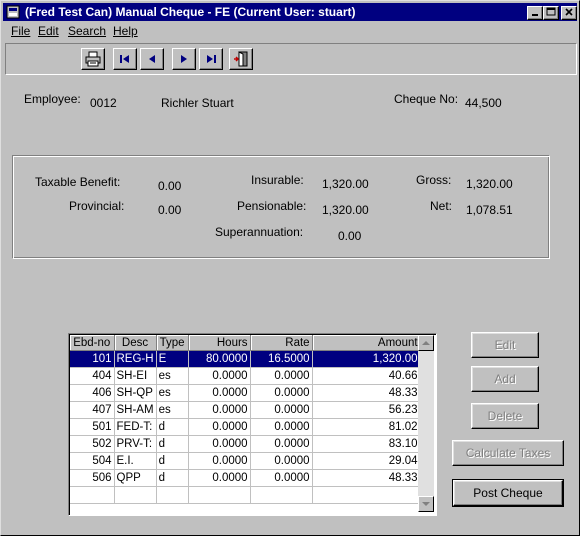 The image size is (580, 536). What do you see at coordinates (152, 59) in the screenshot?
I see `previous-record-button` at bounding box center [152, 59].